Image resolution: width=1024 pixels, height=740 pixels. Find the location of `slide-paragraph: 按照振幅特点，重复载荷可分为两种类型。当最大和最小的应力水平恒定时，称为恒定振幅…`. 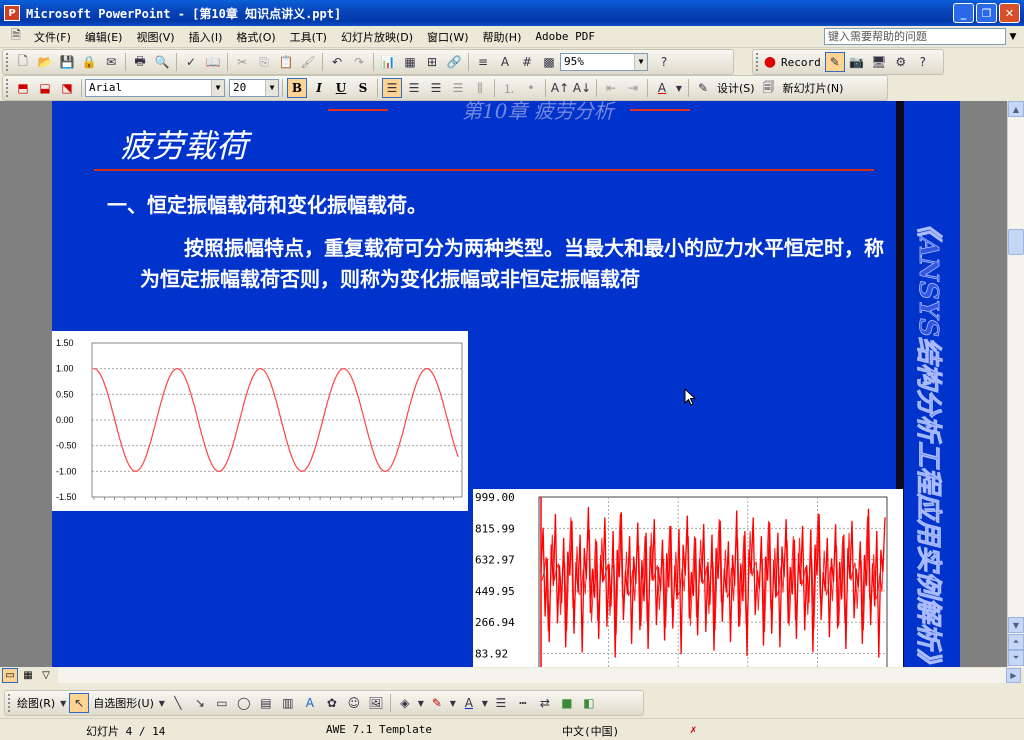

slide-paragraph: 按照振幅特点，重复载荷可分为两种类型。当最大和最小的应力水平恒定时，称为恒定振幅… is located at coordinates (515, 264).